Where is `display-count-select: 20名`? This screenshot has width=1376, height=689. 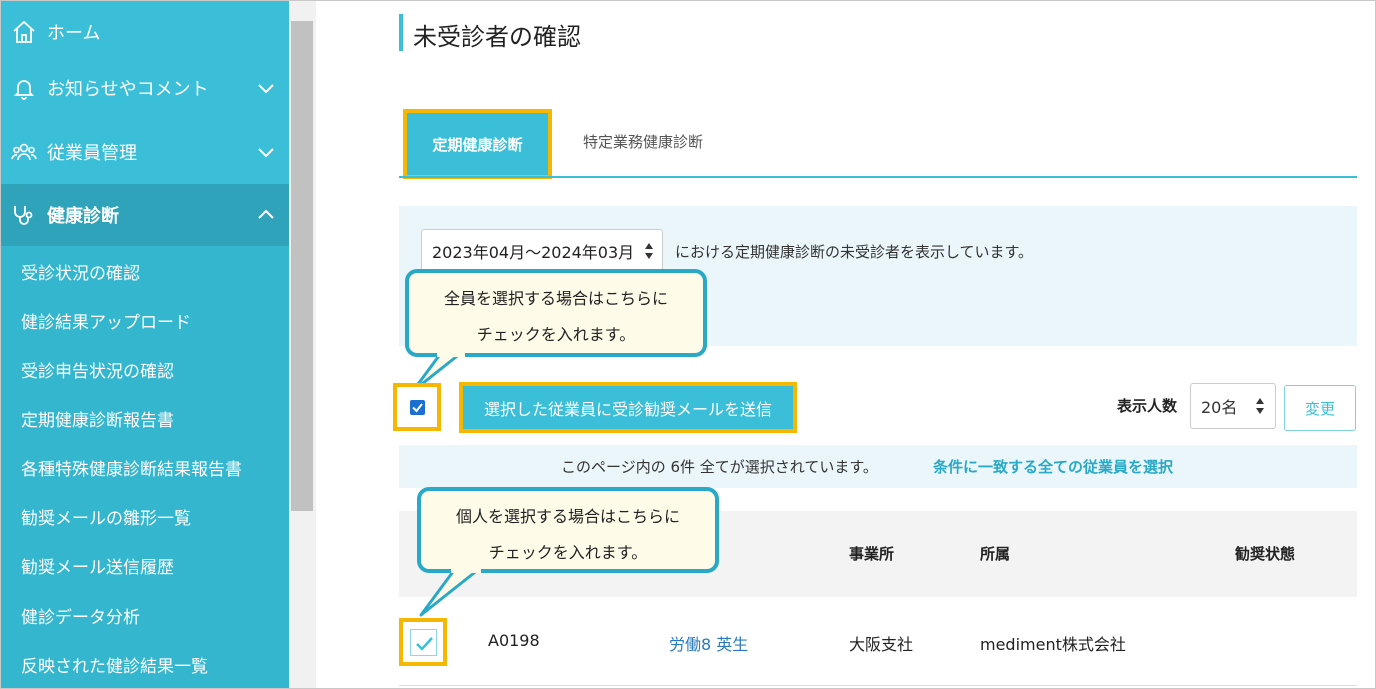 display-count-select: 20名 is located at coordinates (1233, 406).